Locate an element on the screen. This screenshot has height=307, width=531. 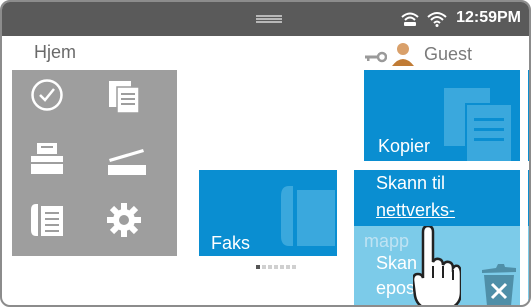
tile-faks: Faks is located at coordinates (268, 213).